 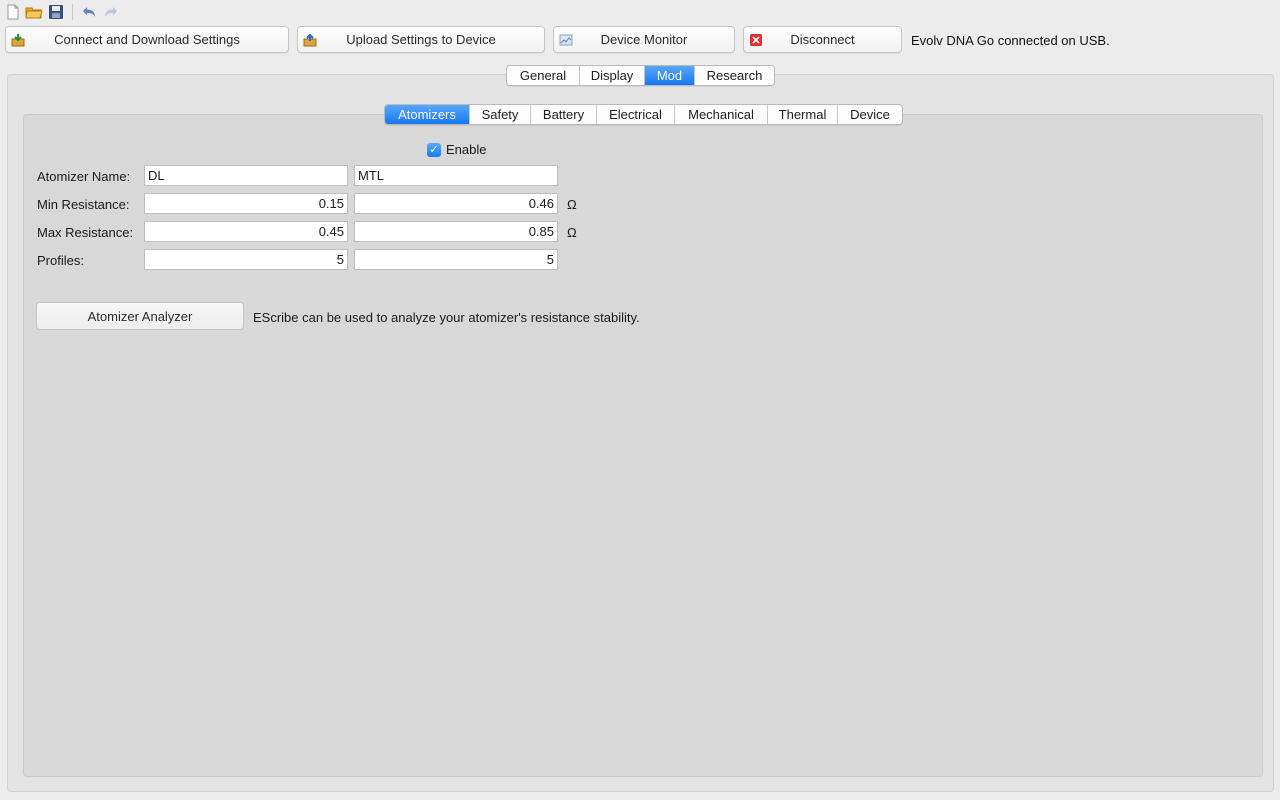 What do you see at coordinates (246, 231) in the screenshot?
I see `max-resistance-1-field` at bounding box center [246, 231].